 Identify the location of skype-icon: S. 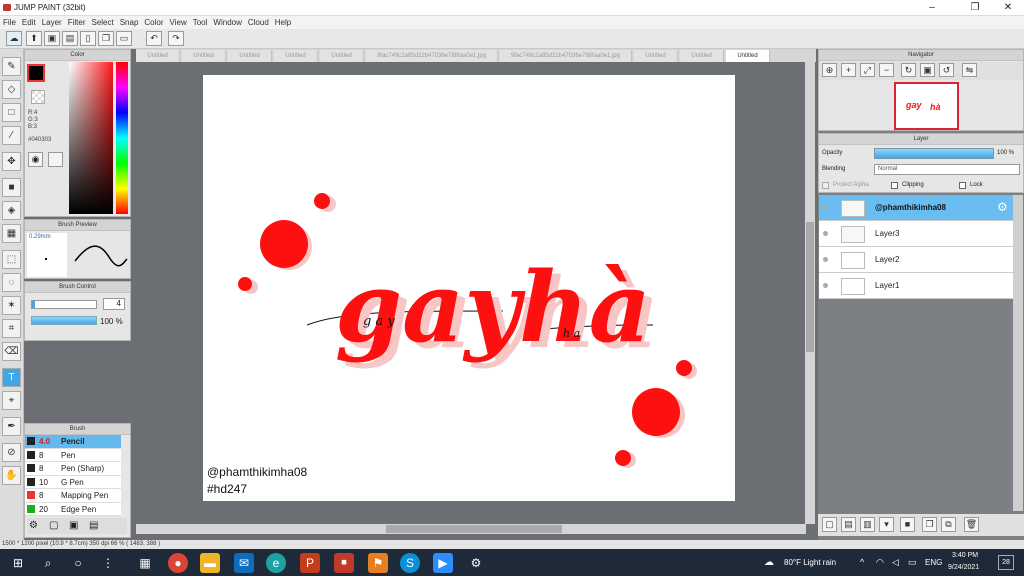
(410, 563).